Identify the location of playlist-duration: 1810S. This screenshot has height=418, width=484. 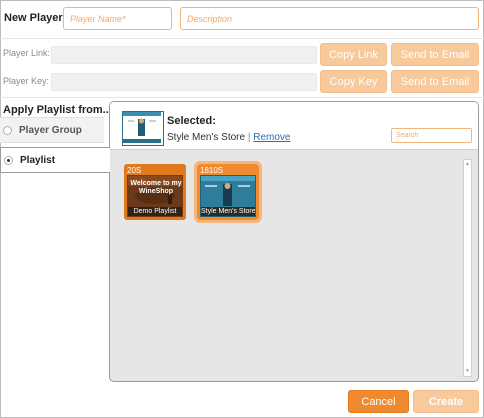
(212, 170).